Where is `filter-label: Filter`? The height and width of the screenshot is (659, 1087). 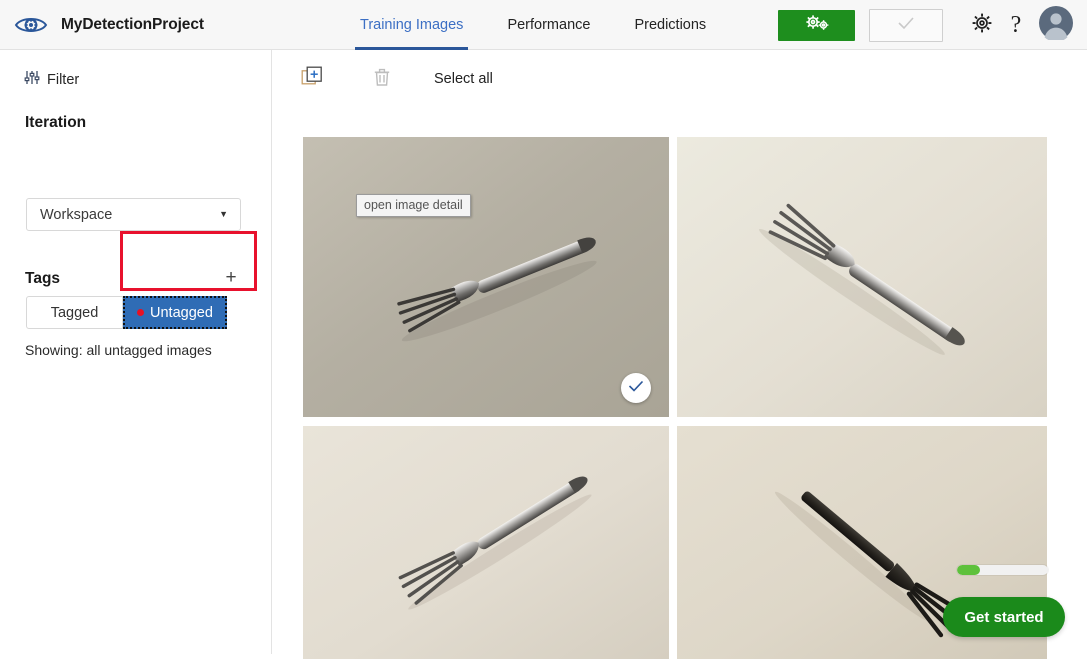
filter-label: Filter is located at coordinates (63, 80).